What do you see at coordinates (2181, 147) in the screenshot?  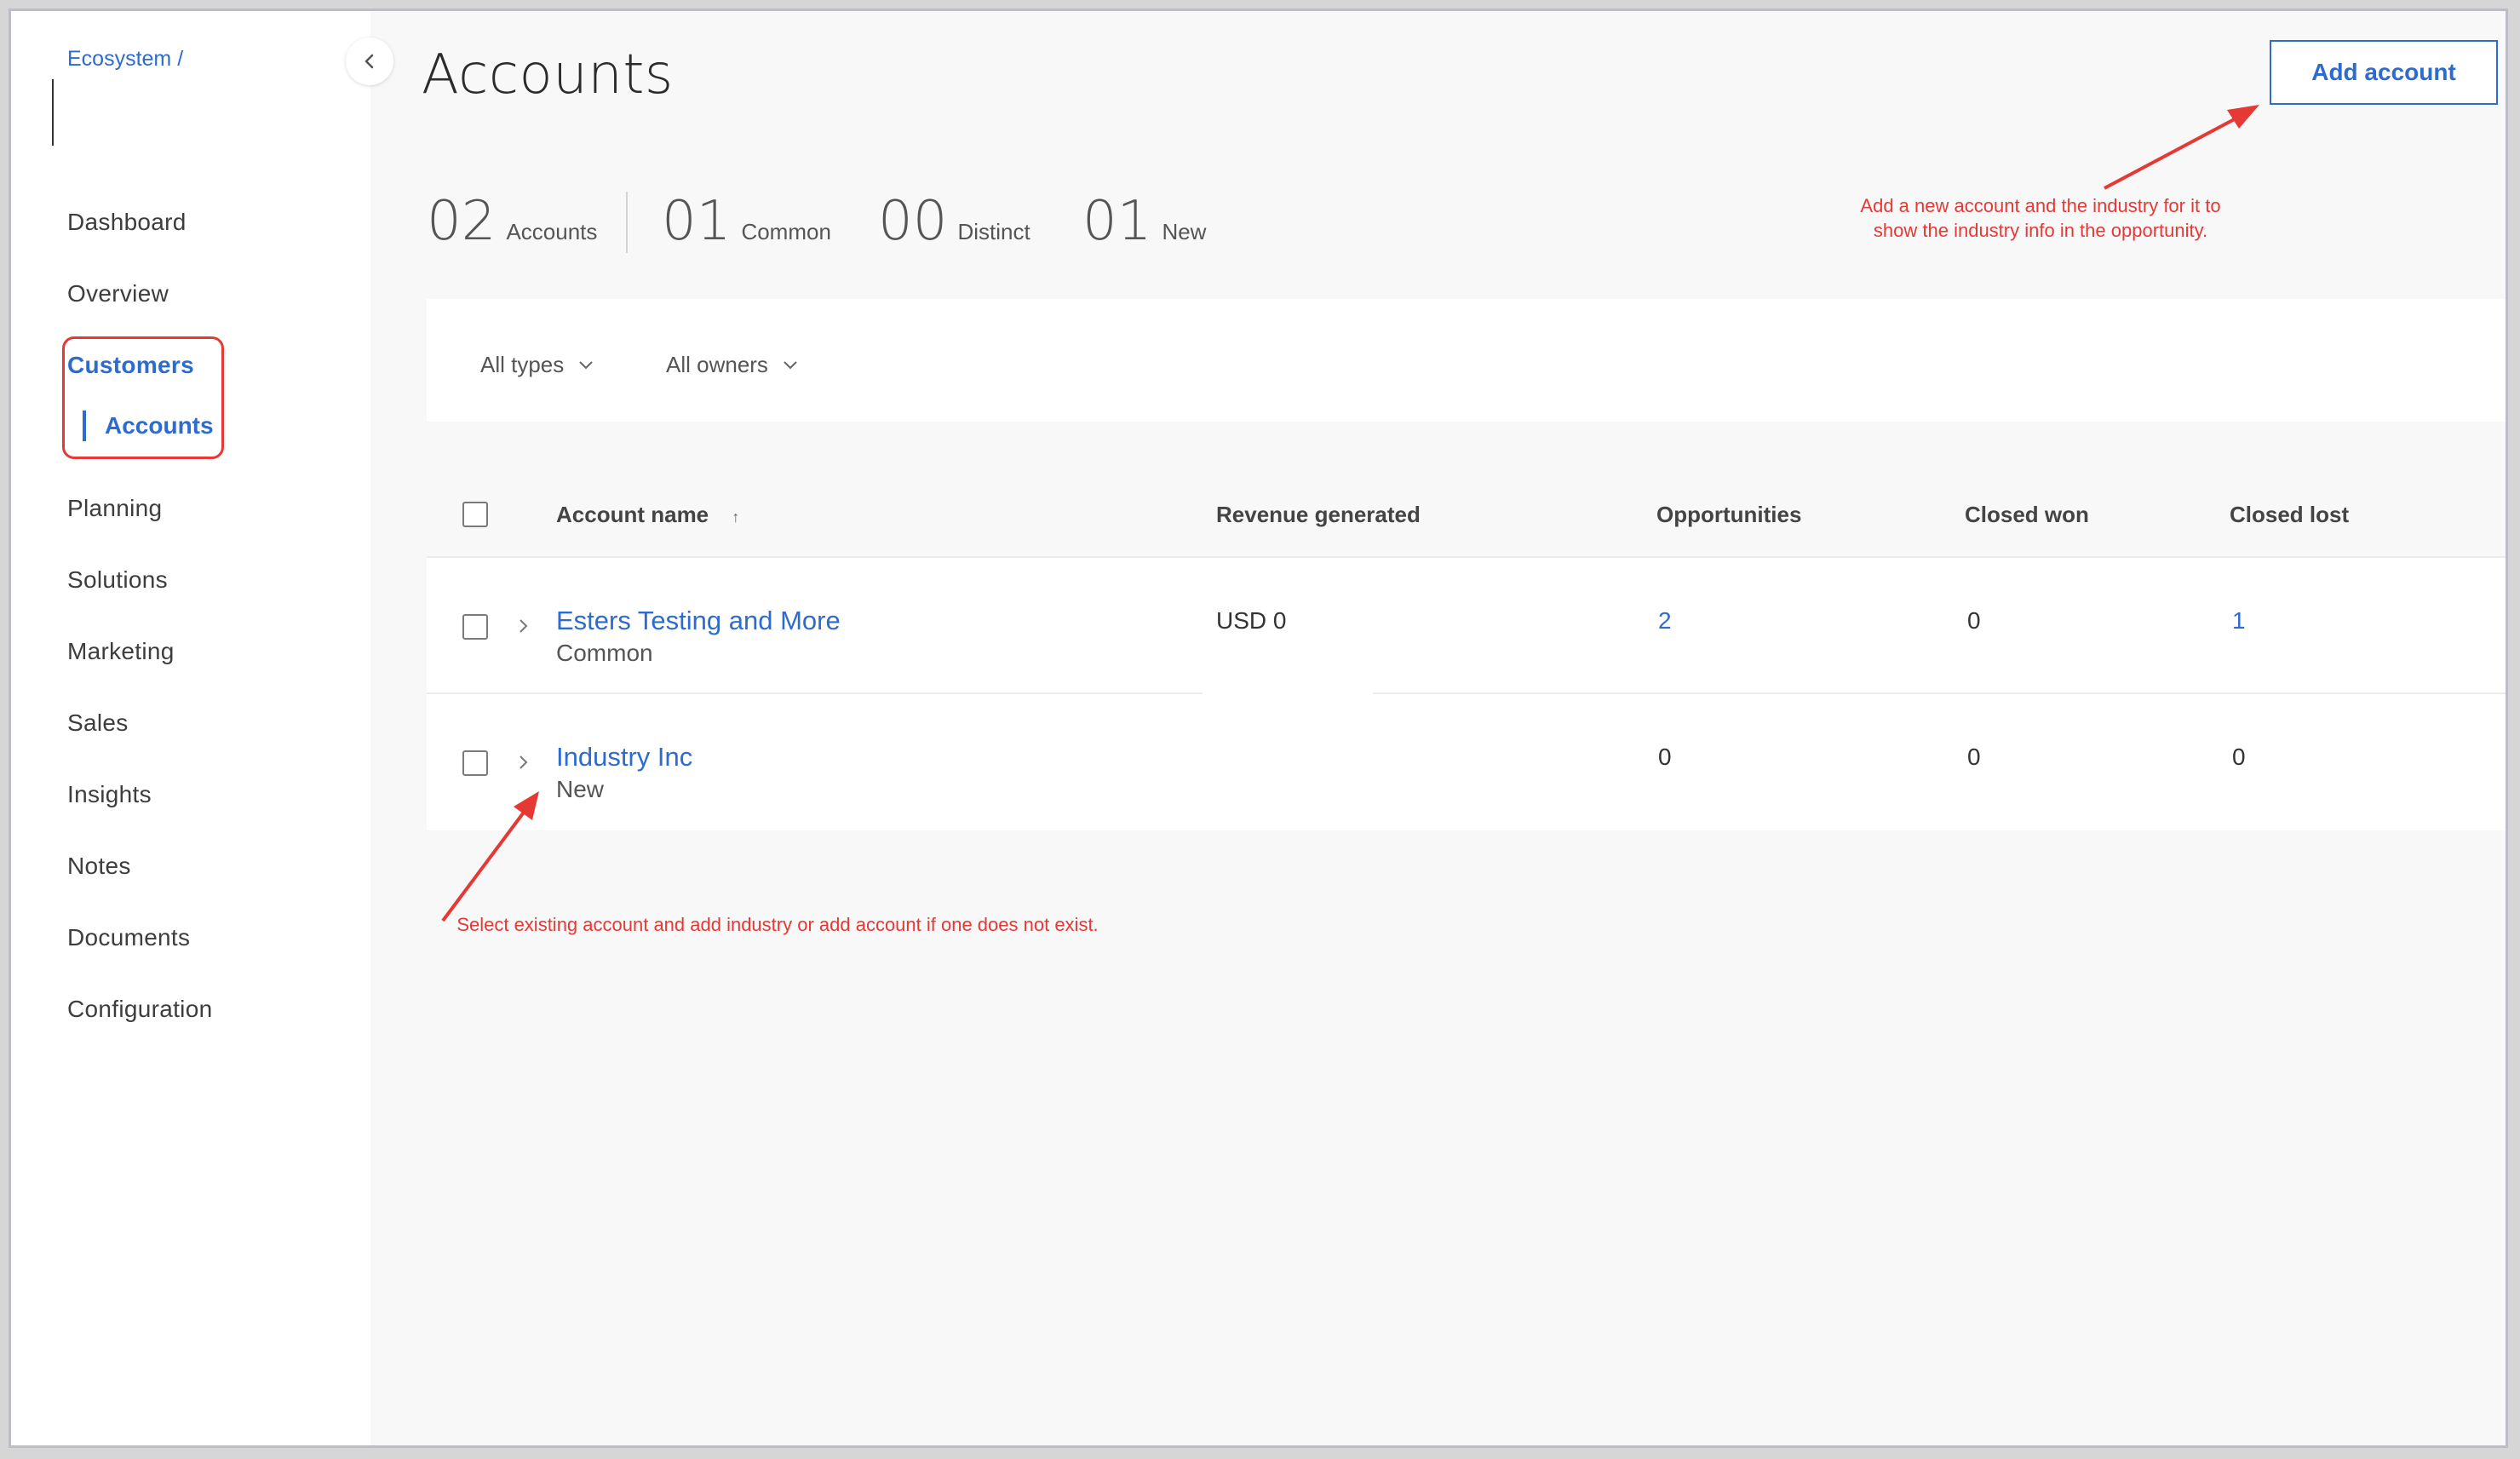 I see `arrow-to-add-account` at bounding box center [2181, 147].